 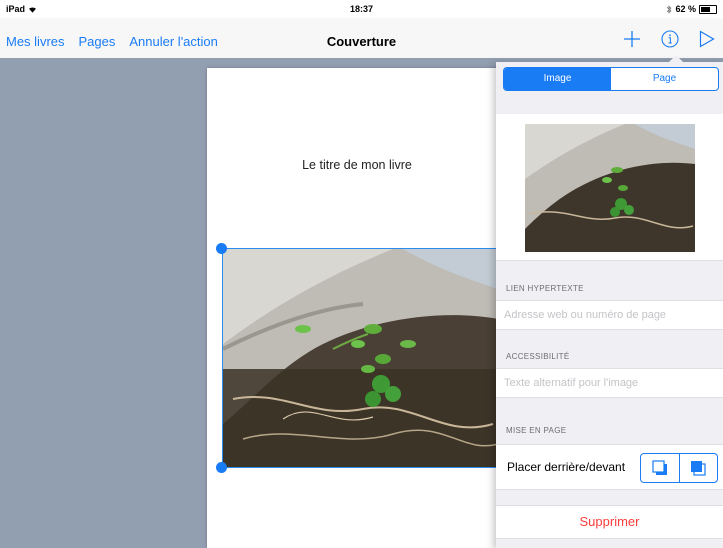 What do you see at coordinates (538, 356) in the screenshot?
I see `accessibility-section-label: ACCESSIBILITÉ` at bounding box center [538, 356].